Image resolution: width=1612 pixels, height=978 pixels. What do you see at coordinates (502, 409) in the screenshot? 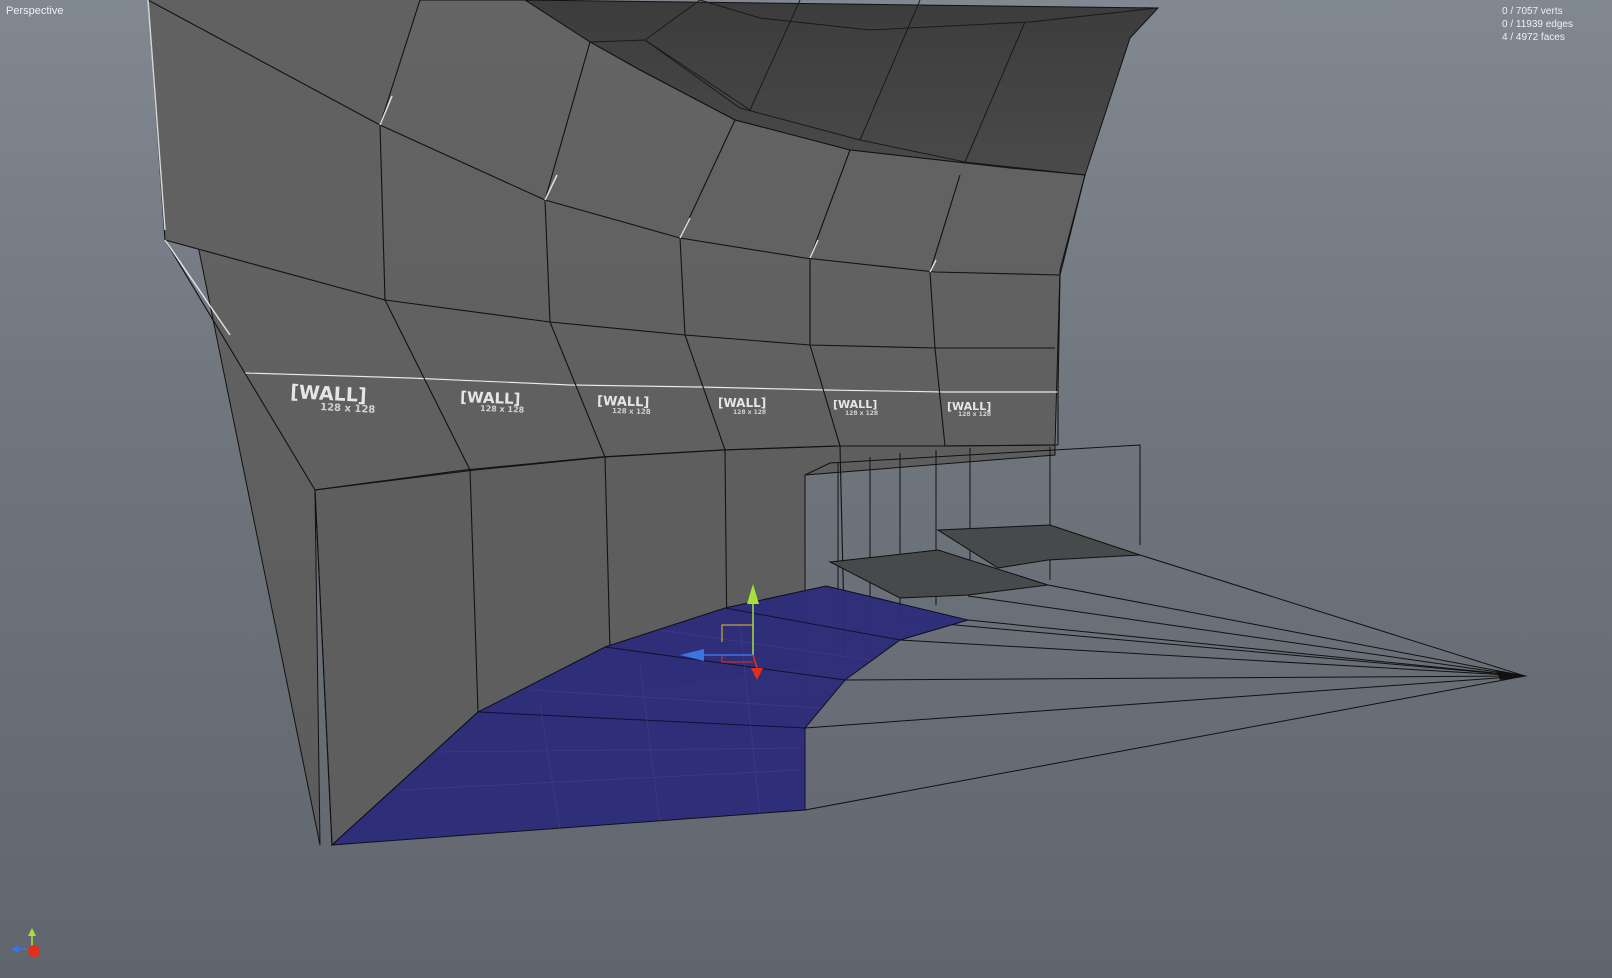
I see `wall-texture-size-2: 128 x 128` at bounding box center [502, 409].